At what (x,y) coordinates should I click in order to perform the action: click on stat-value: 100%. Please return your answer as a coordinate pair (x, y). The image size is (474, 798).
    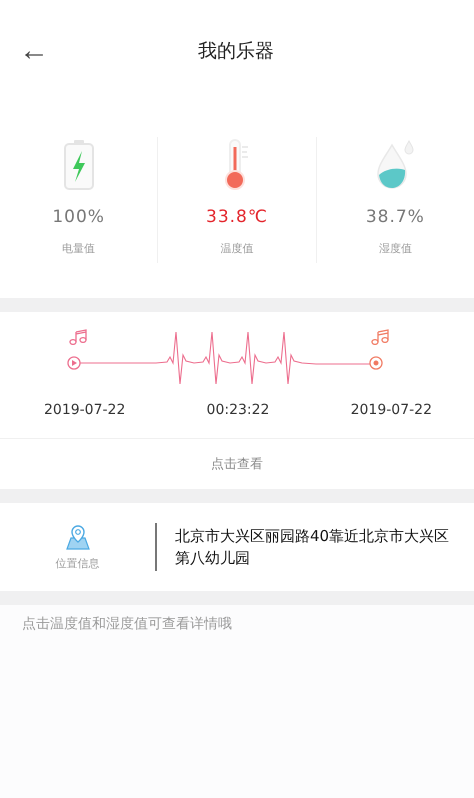
    Looking at the image, I should click on (78, 217).